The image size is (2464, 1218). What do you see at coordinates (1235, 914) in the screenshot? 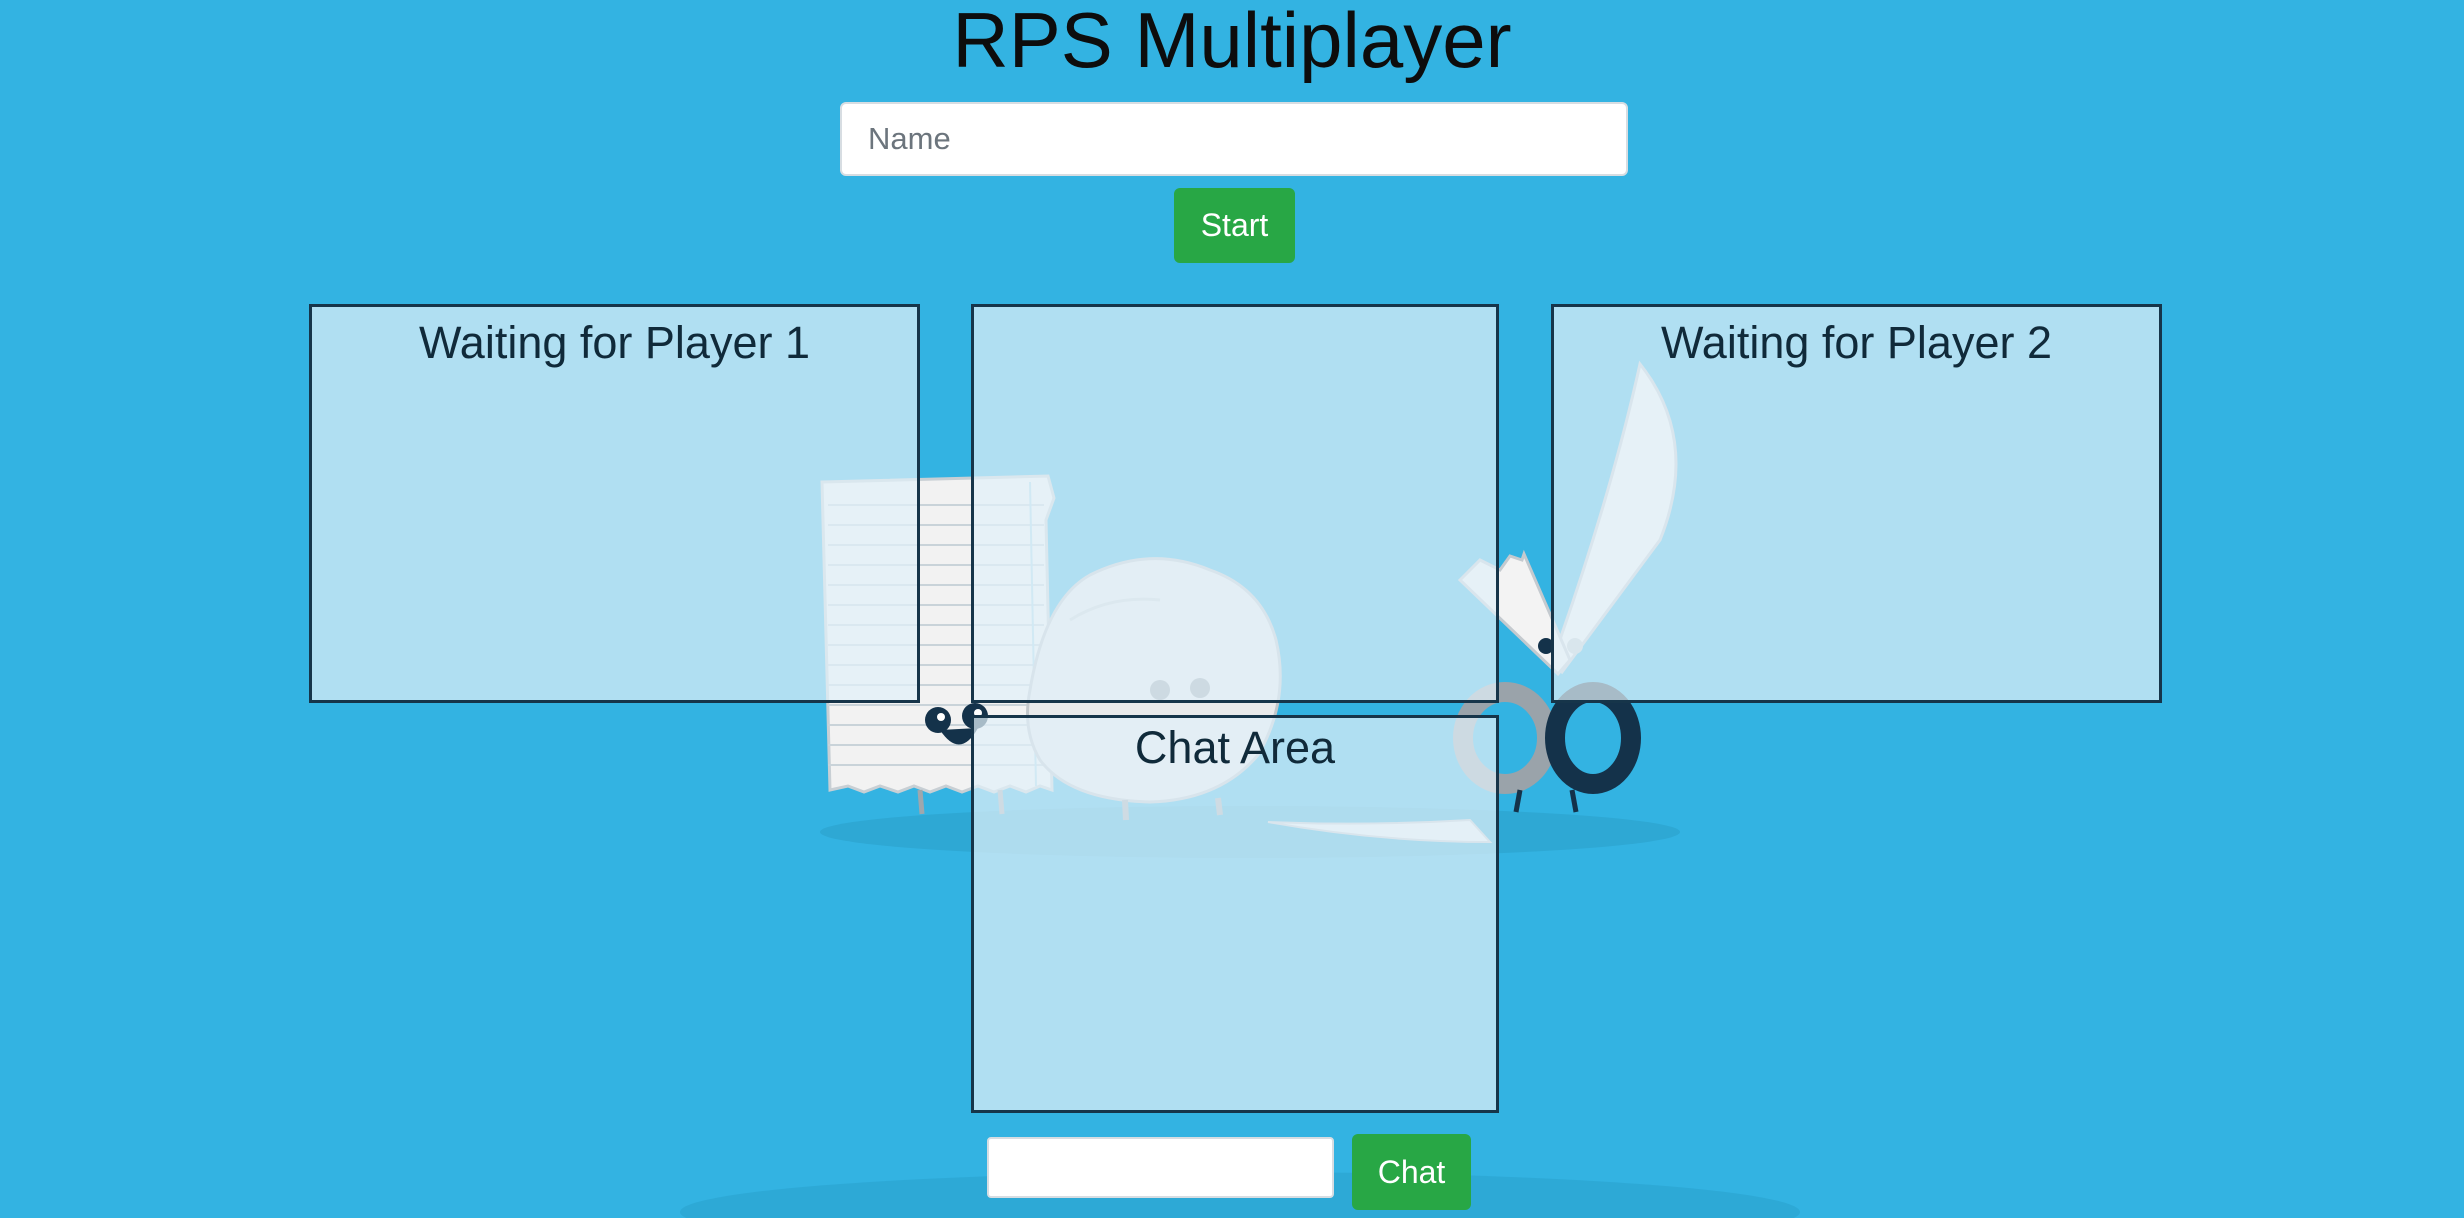
I see `chat-area: Chat Area` at bounding box center [1235, 914].